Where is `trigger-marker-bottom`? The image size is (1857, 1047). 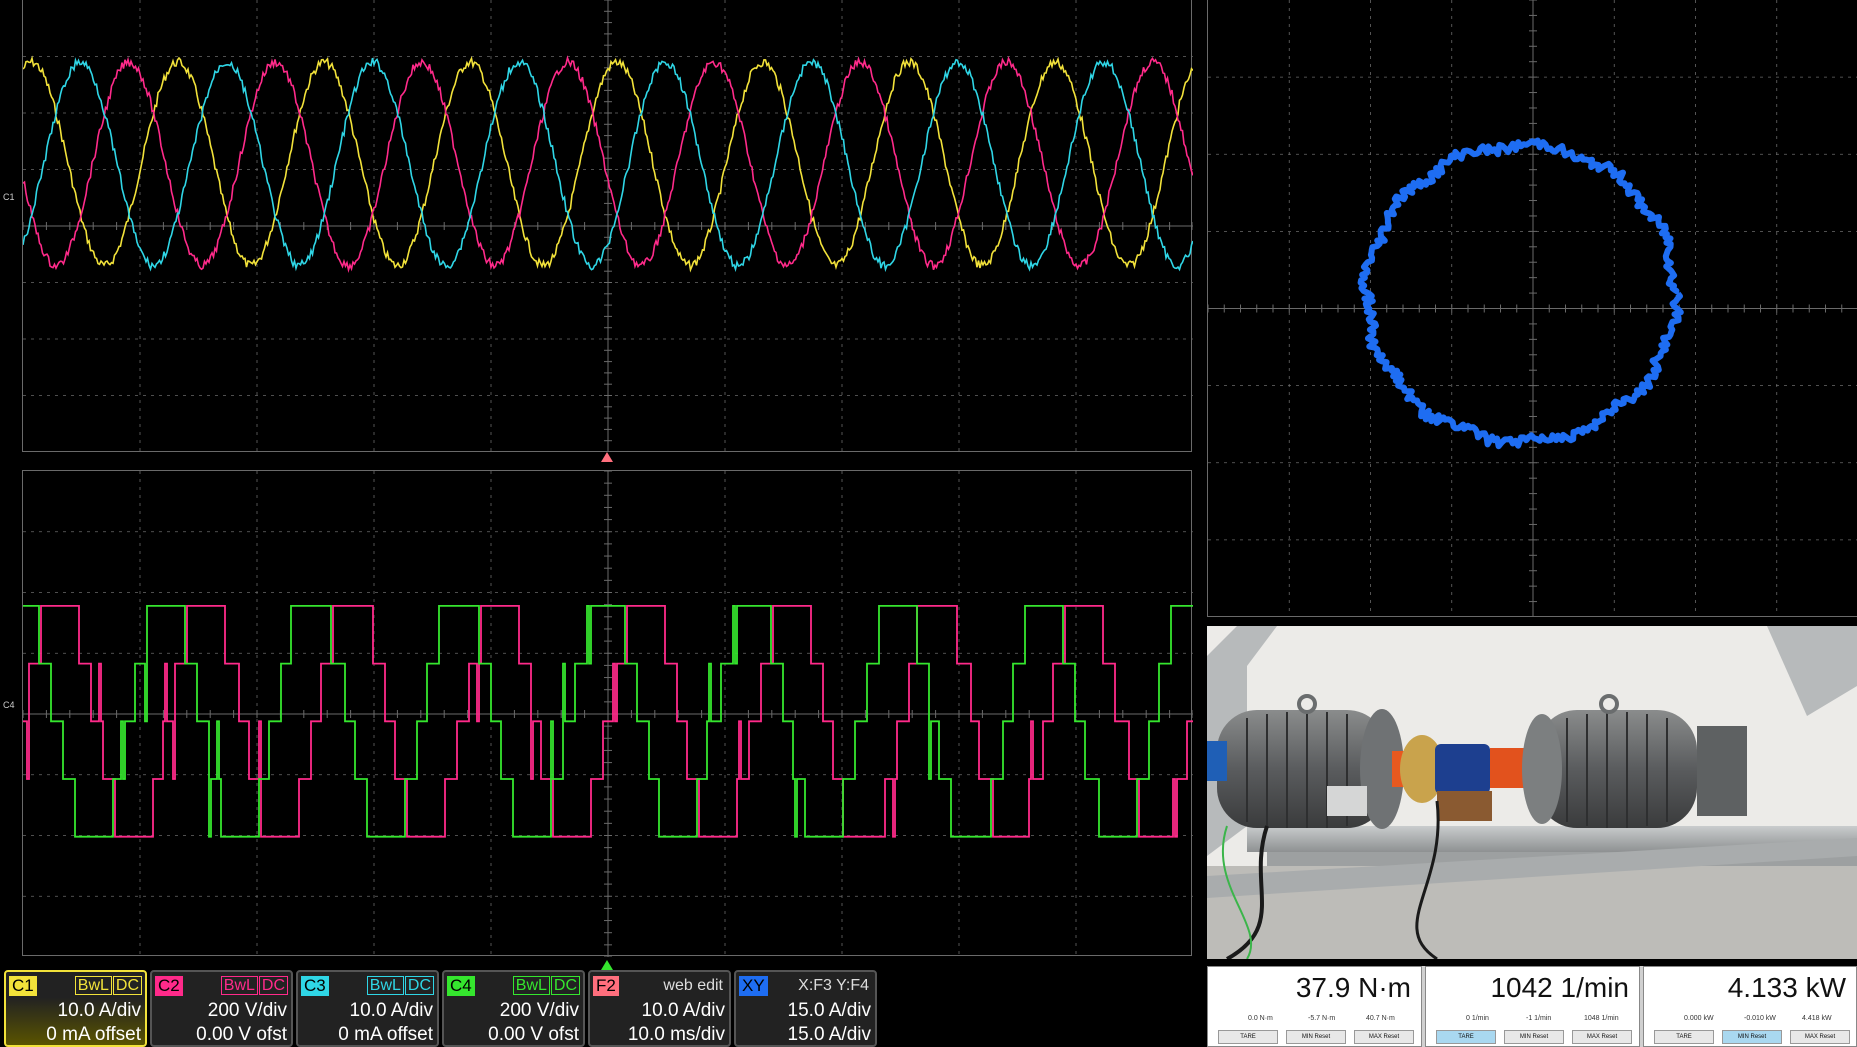 trigger-marker-bottom is located at coordinates (607, 965).